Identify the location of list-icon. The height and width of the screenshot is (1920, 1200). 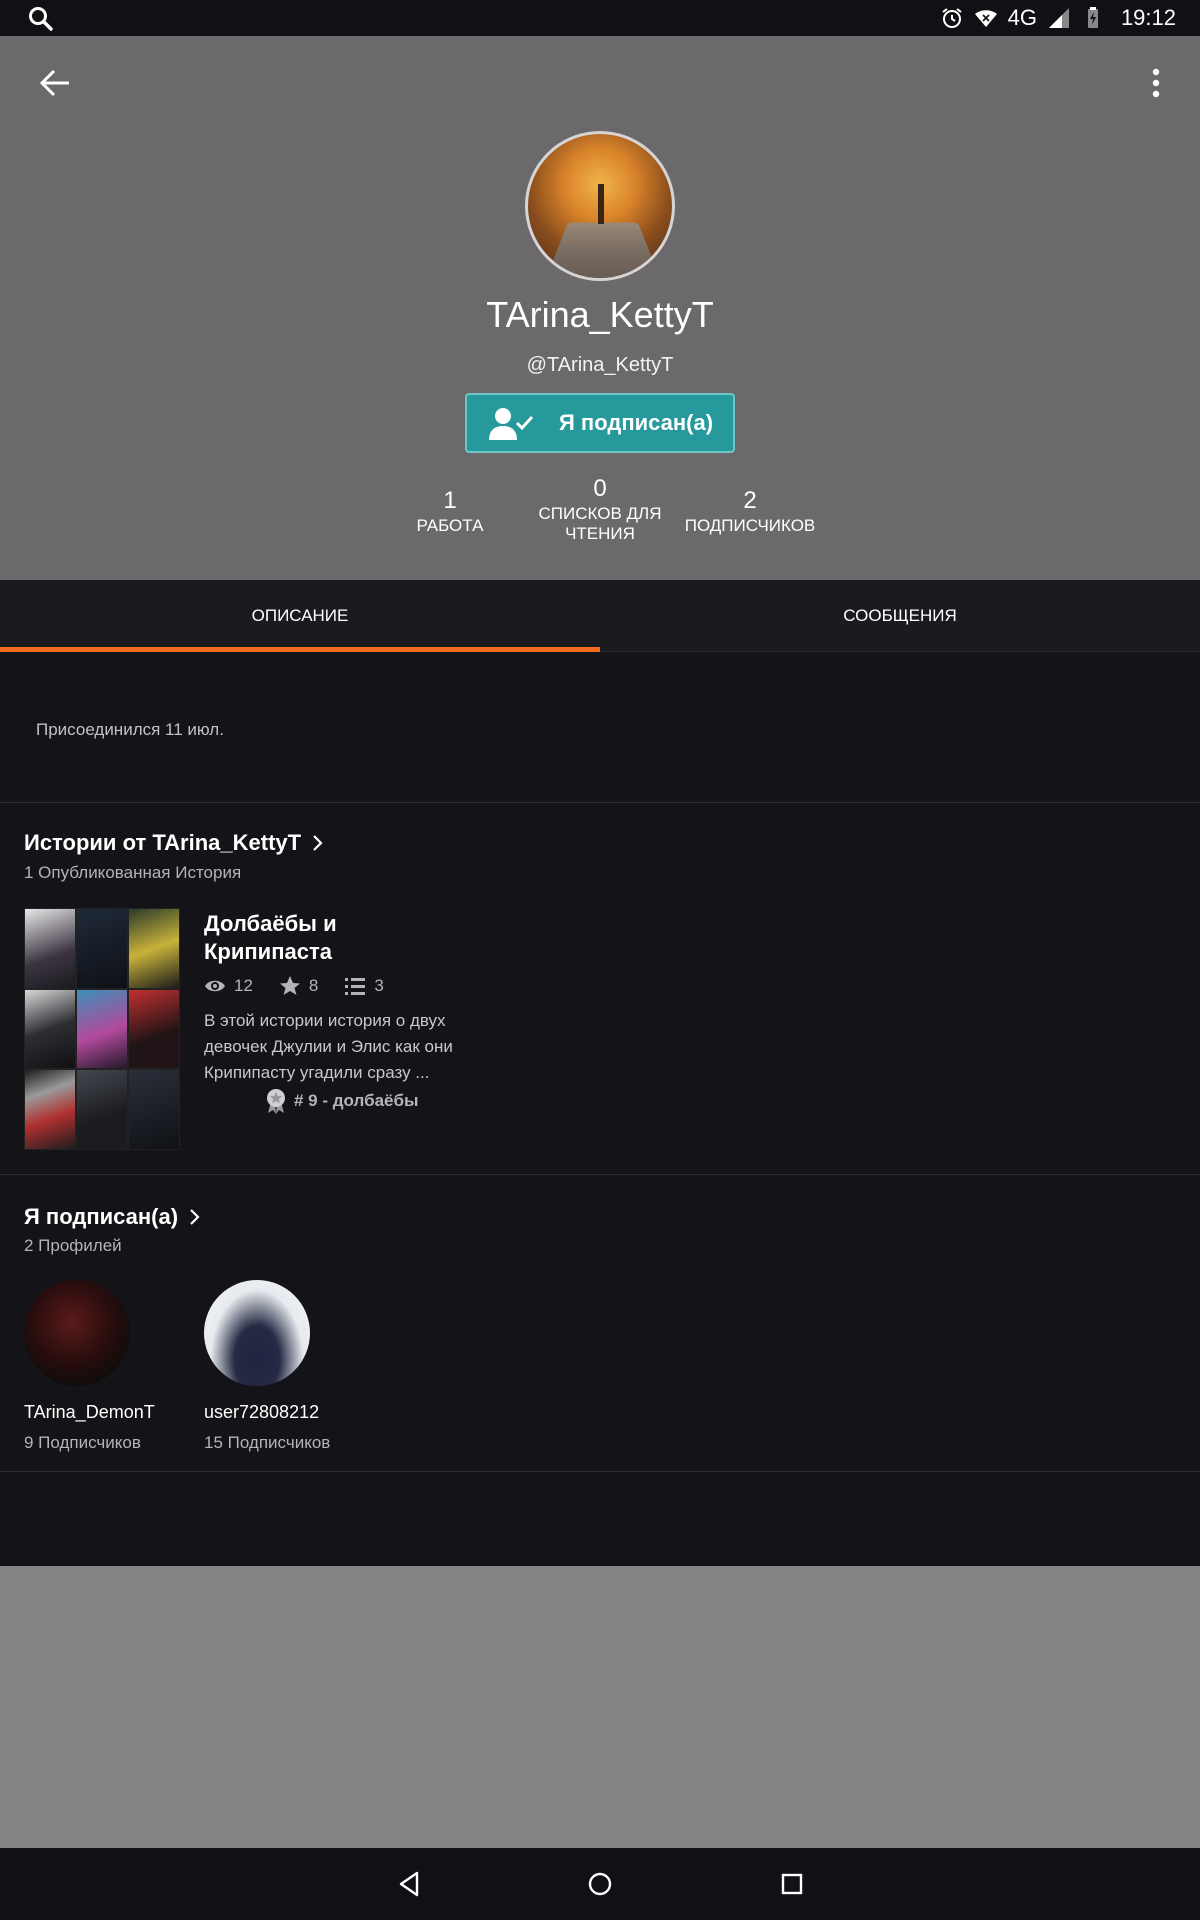
(355, 986).